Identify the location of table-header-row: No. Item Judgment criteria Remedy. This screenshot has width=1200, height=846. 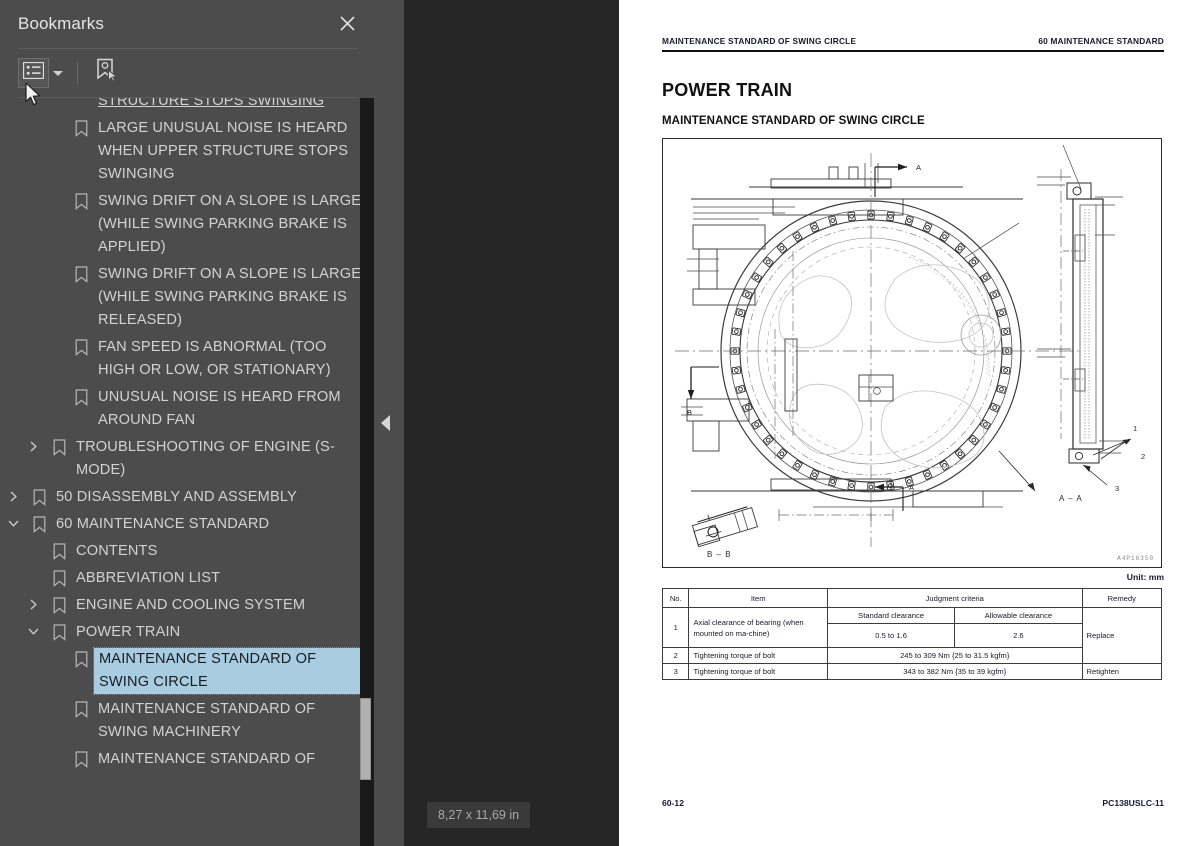
(912, 598).